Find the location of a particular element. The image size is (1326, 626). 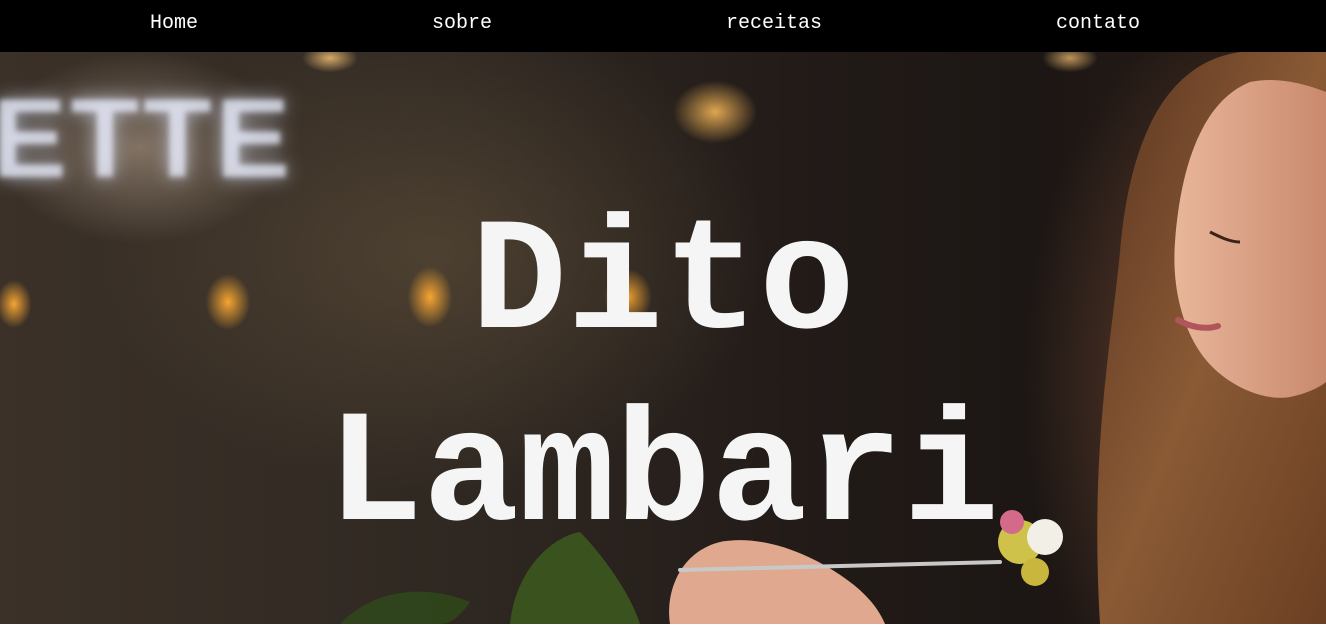

hero-title-line-2: Lambari is located at coordinates (663, 477).